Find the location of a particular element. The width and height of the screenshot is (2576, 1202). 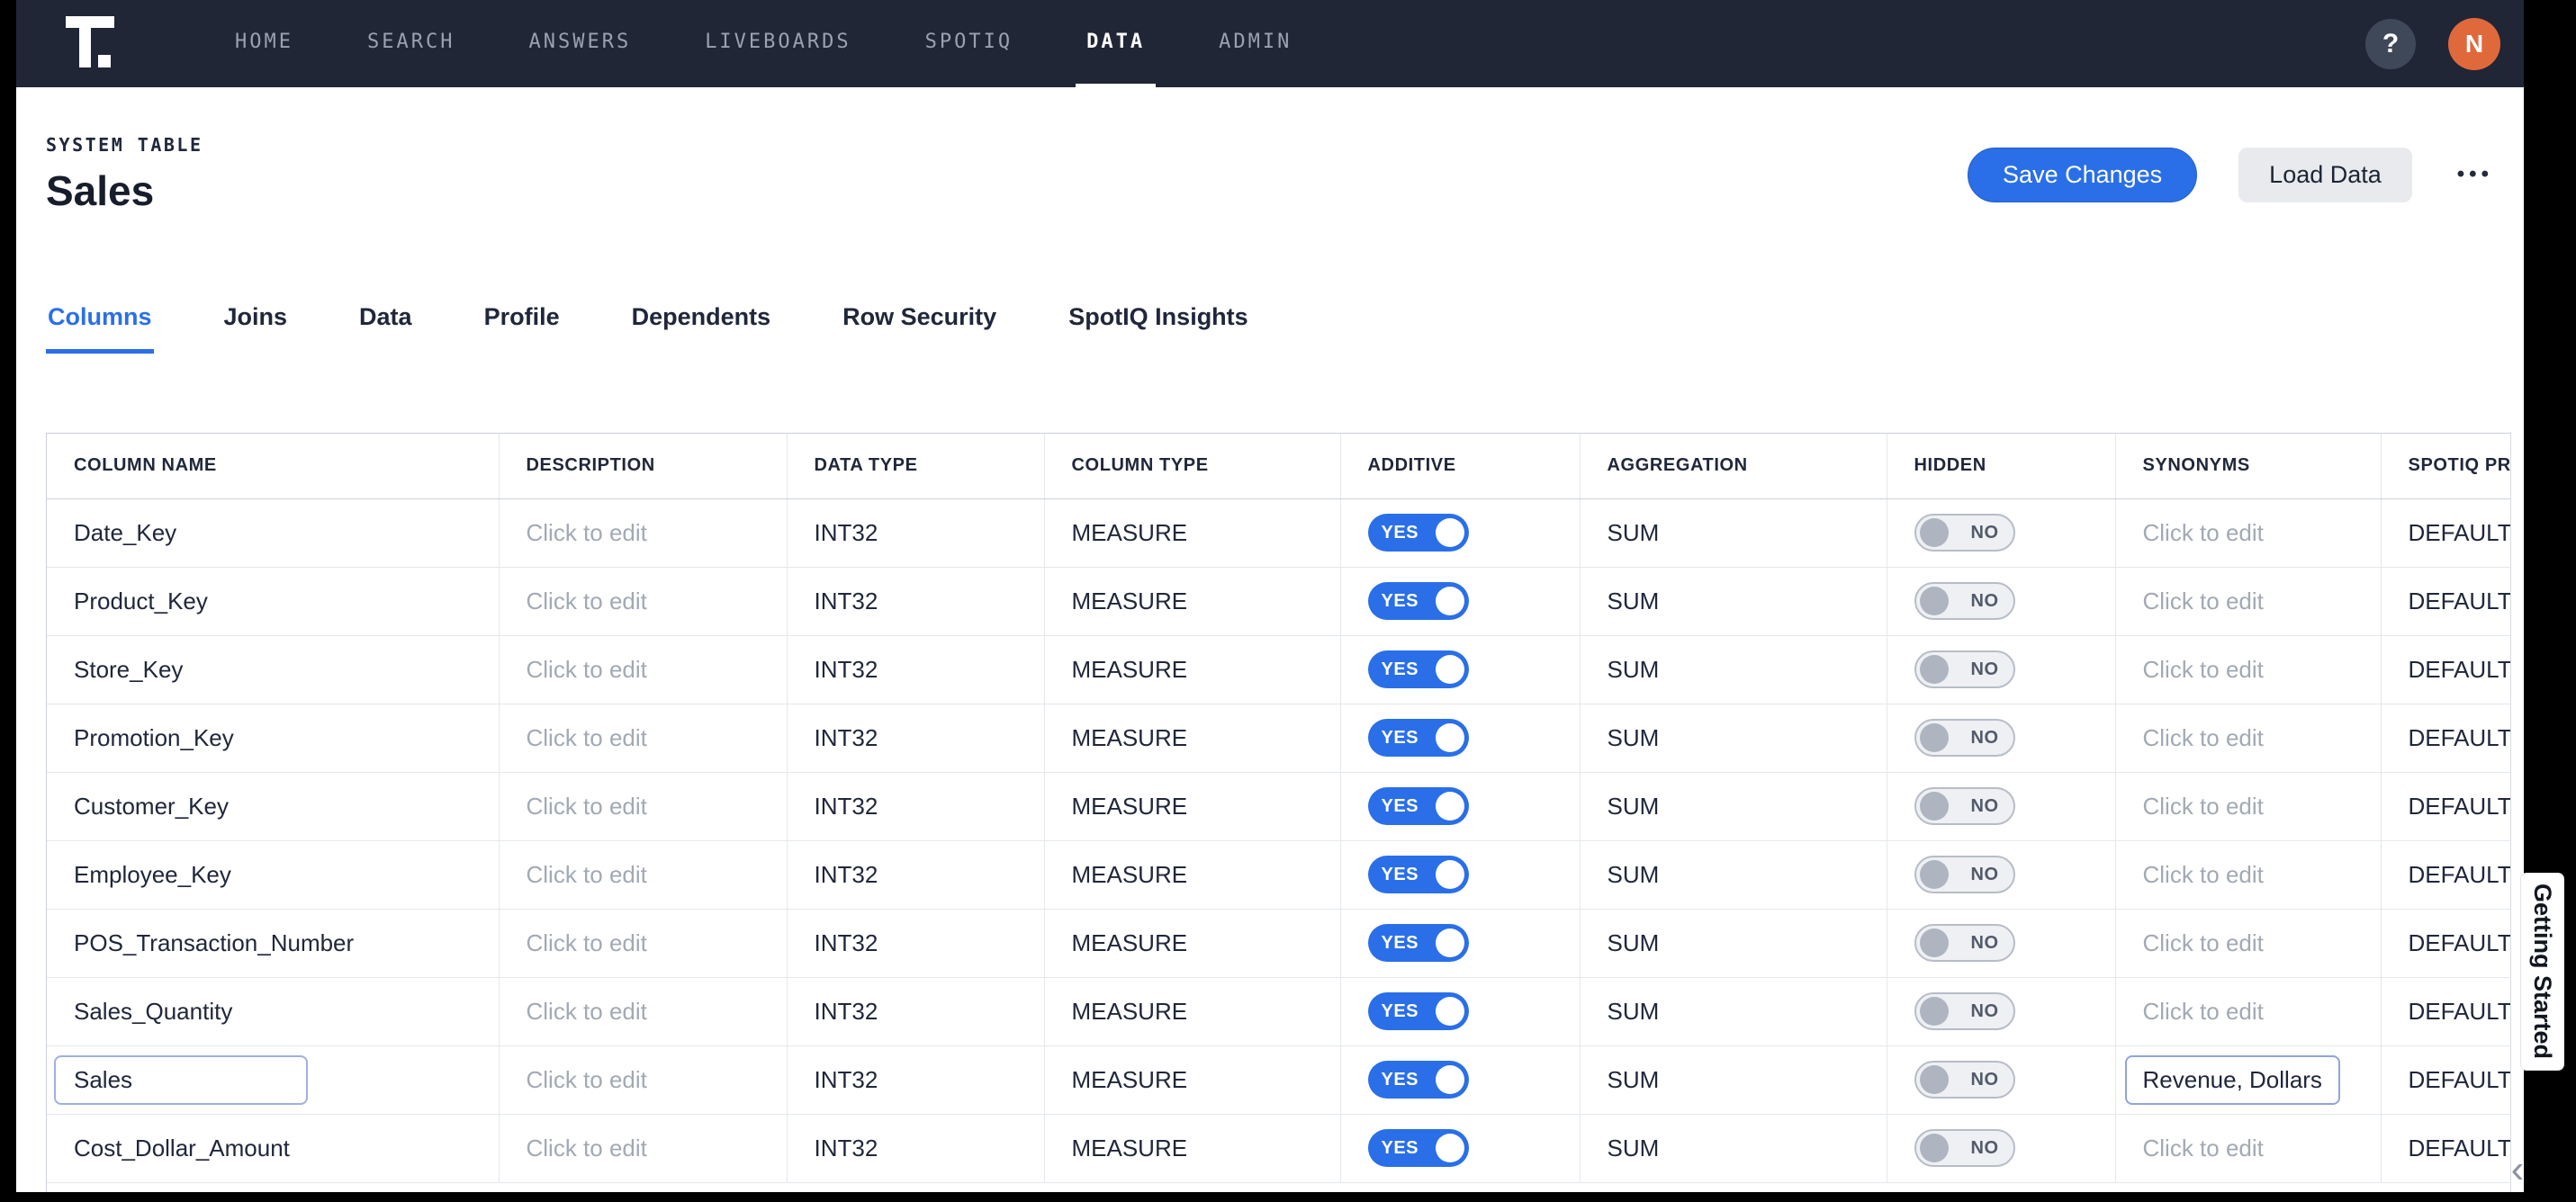

help-button: ? is located at coordinates (2390, 43).